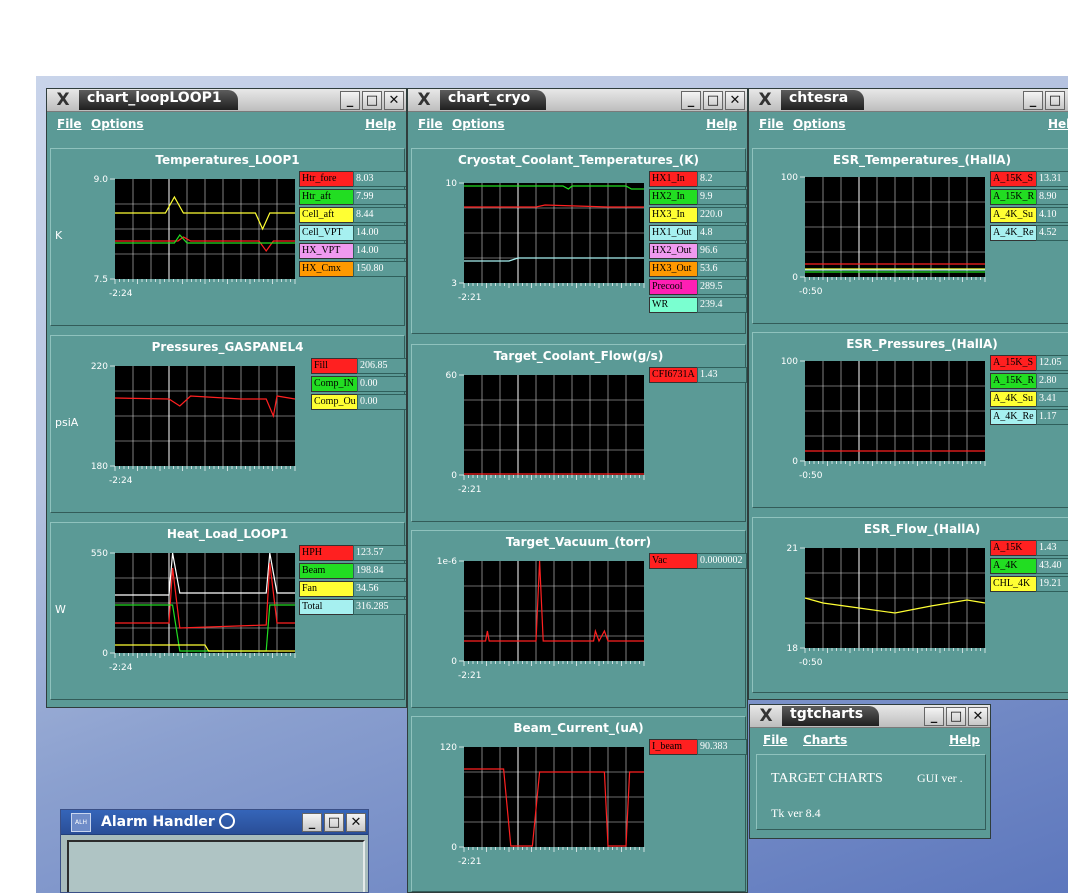 This screenshot has height=893, width=1068. Describe the element at coordinates (722, 269) in the screenshot. I see `legend-value: 53.6` at that location.